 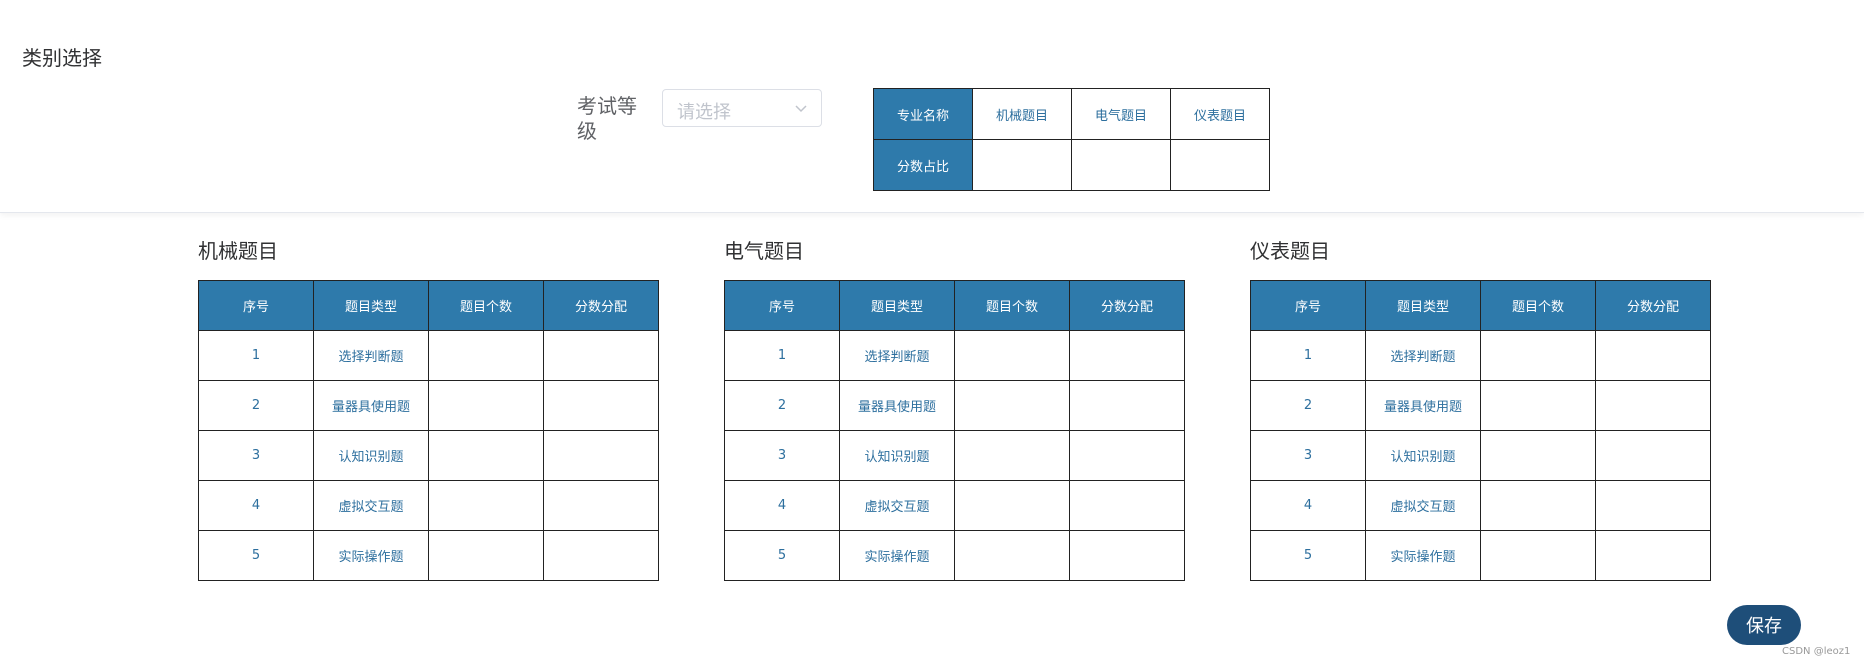 I want to click on exam-level-placeholder: 请选择, so click(x=704, y=112).